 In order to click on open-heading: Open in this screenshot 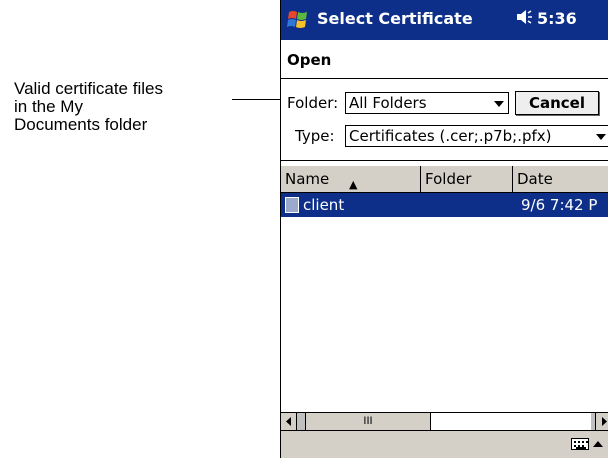, I will do `click(309, 60)`.